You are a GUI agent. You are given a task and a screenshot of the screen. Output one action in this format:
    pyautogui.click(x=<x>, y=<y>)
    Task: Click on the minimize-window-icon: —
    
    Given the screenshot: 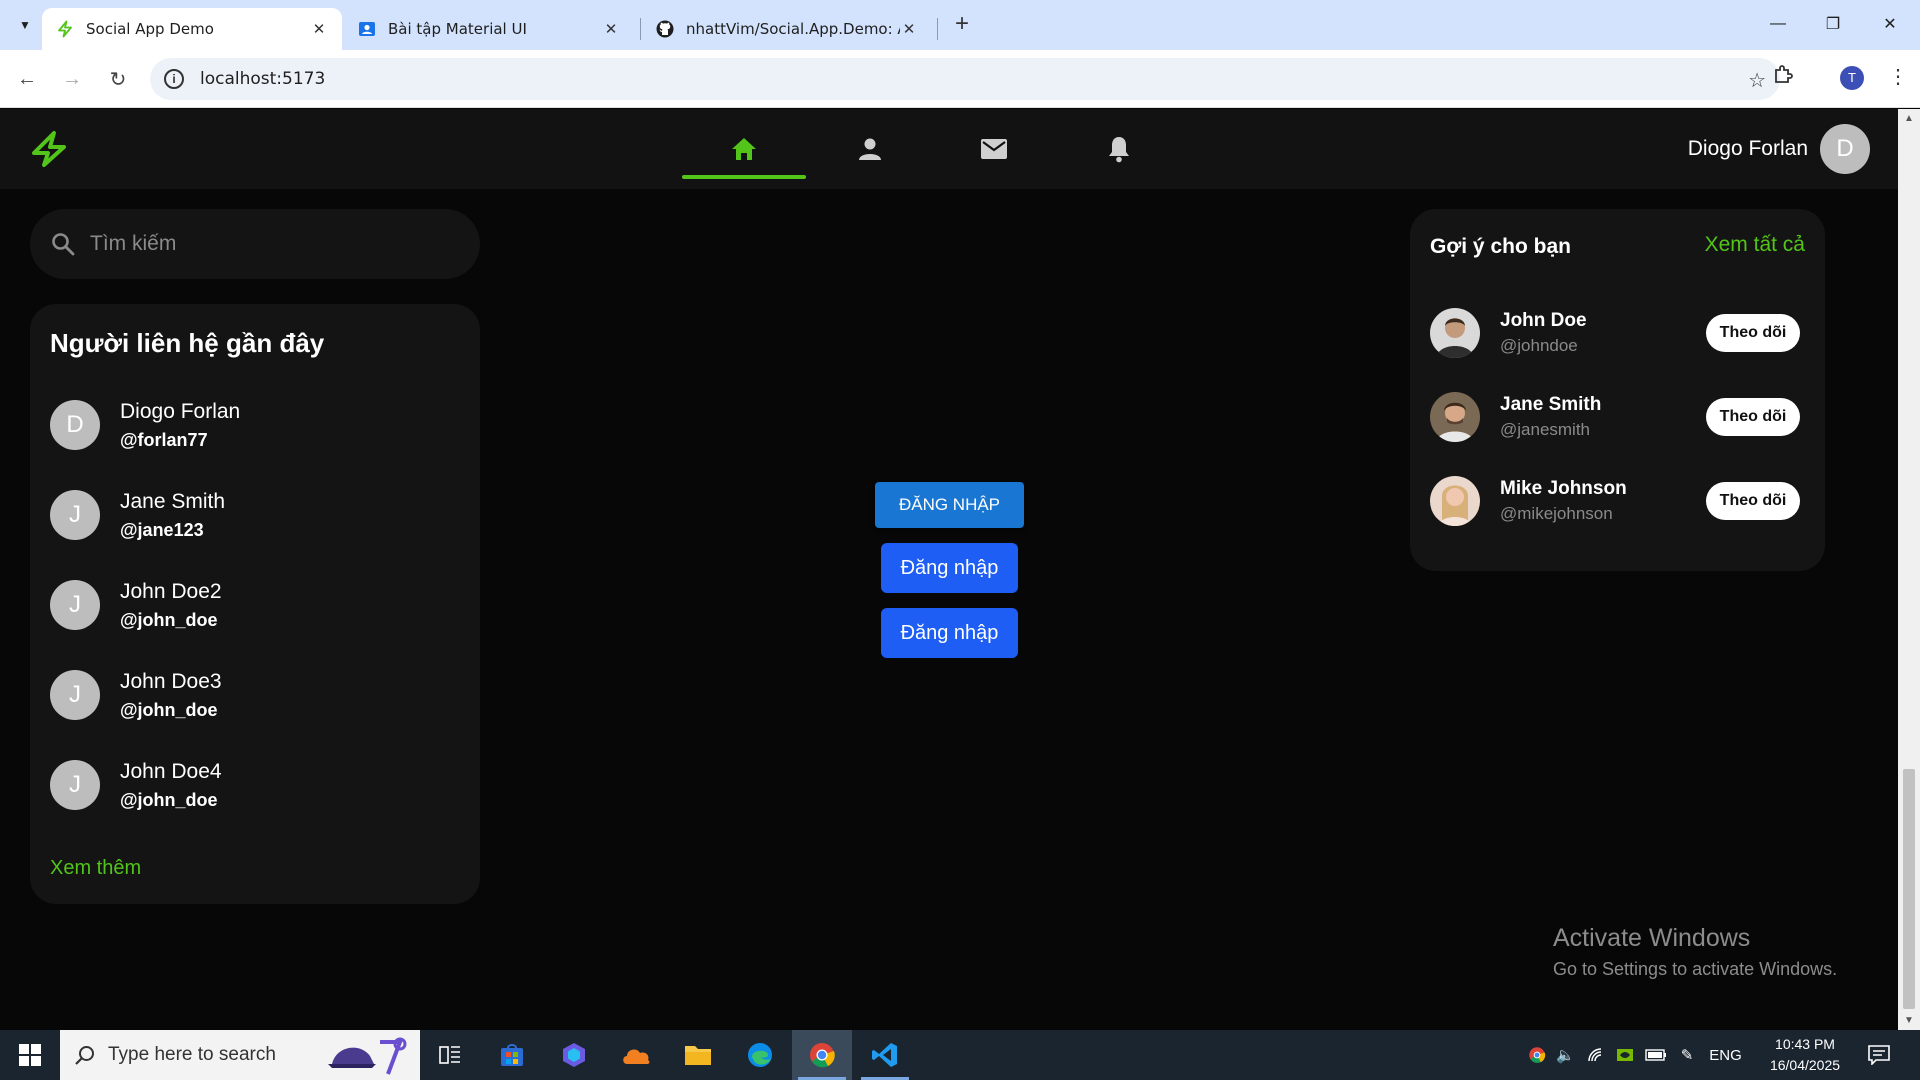 What is the action you would take?
    pyautogui.click(x=1778, y=24)
    